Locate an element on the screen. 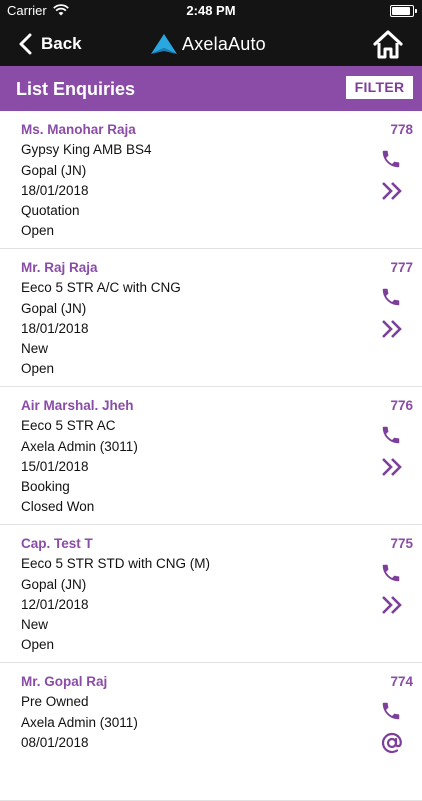  at-icon is located at coordinates (392, 743).